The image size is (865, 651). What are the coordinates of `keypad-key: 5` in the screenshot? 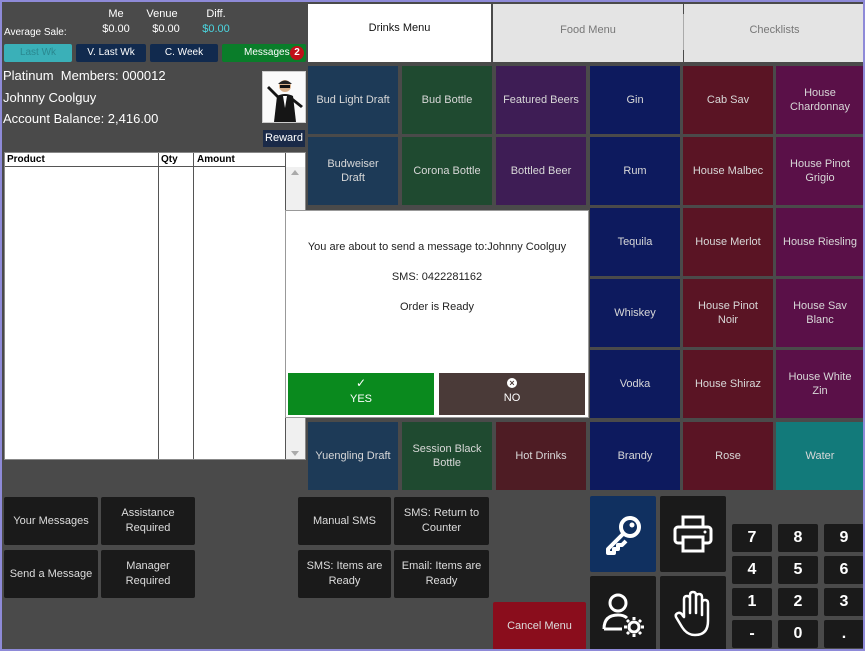 It's located at (798, 570).